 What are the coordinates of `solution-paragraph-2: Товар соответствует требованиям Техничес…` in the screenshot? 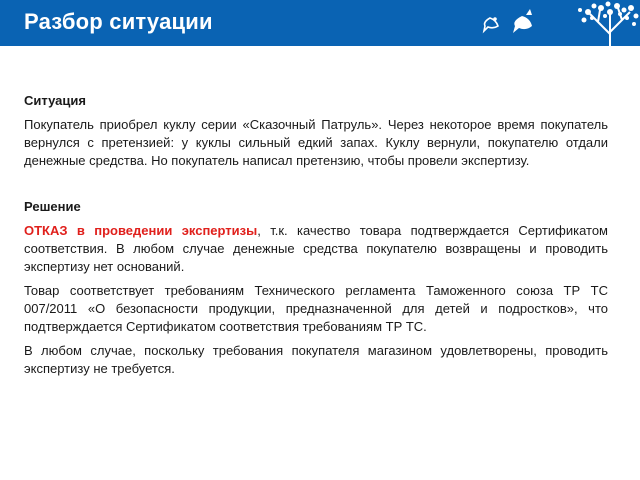 It's located at (316, 308).